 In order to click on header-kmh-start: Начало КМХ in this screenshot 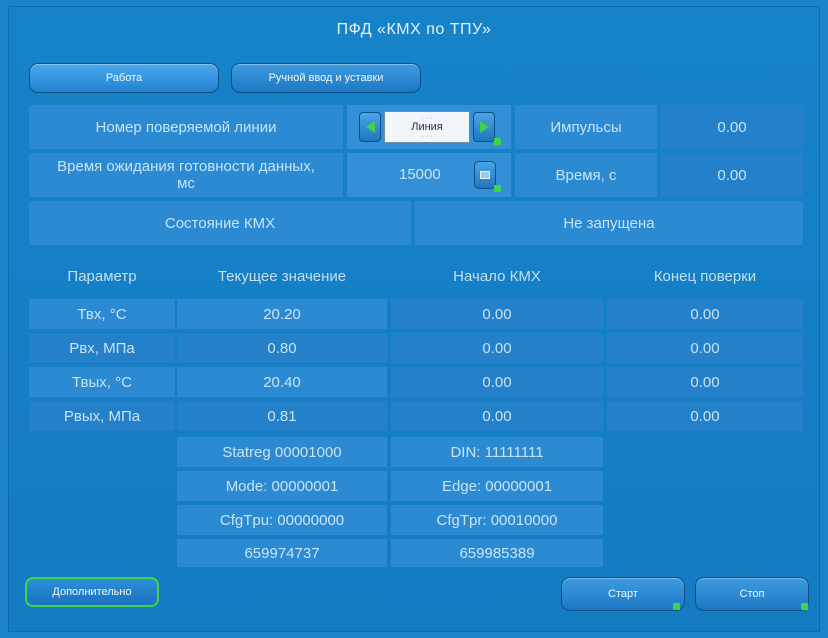, I will do `click(497, 276)`.